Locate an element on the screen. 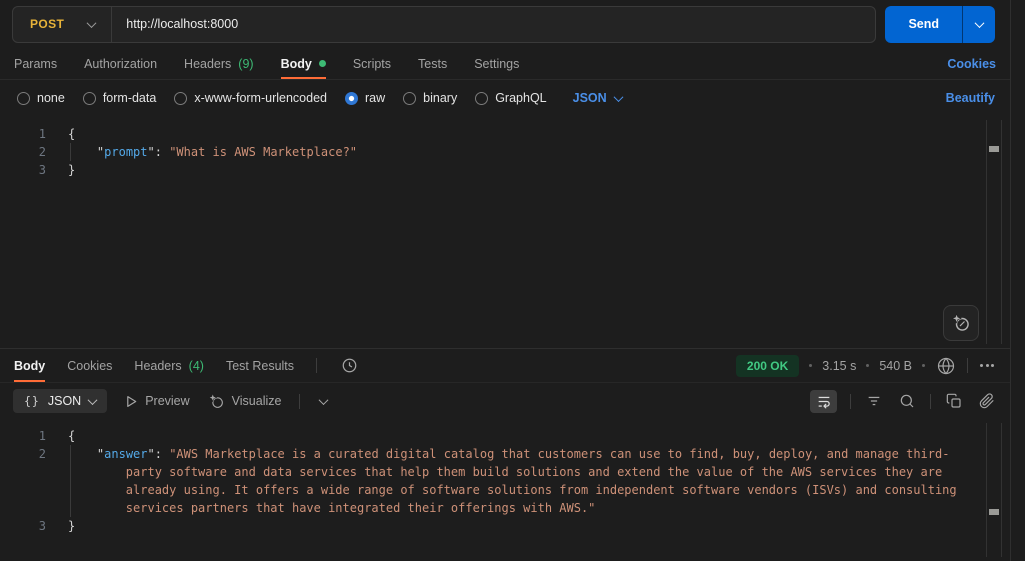  tab-authorization: Authorization is located at coordinates (120, 63).